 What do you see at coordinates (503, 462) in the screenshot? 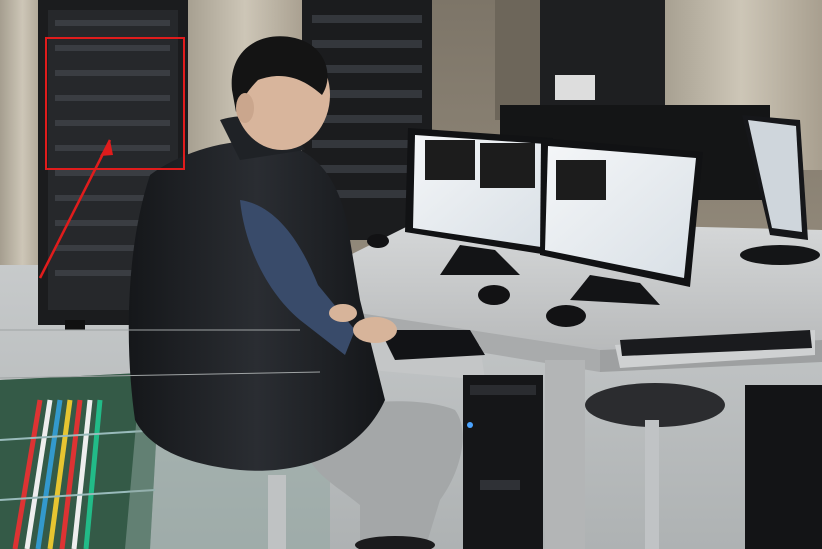
I see `pc-tower` at bounding box center [503, 462].